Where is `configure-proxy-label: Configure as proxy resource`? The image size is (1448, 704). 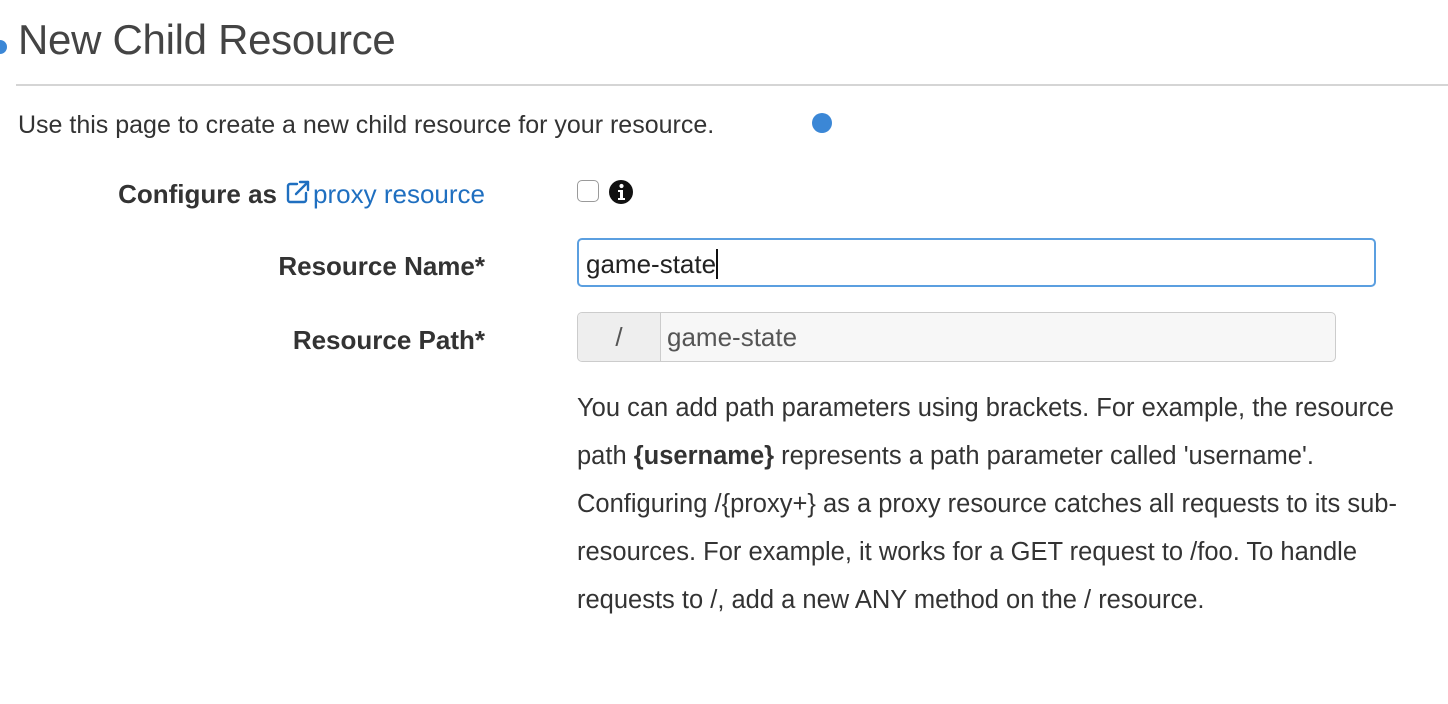 configure-proxy-label: Configure as proxy resource is located at coordinates (301, 195).